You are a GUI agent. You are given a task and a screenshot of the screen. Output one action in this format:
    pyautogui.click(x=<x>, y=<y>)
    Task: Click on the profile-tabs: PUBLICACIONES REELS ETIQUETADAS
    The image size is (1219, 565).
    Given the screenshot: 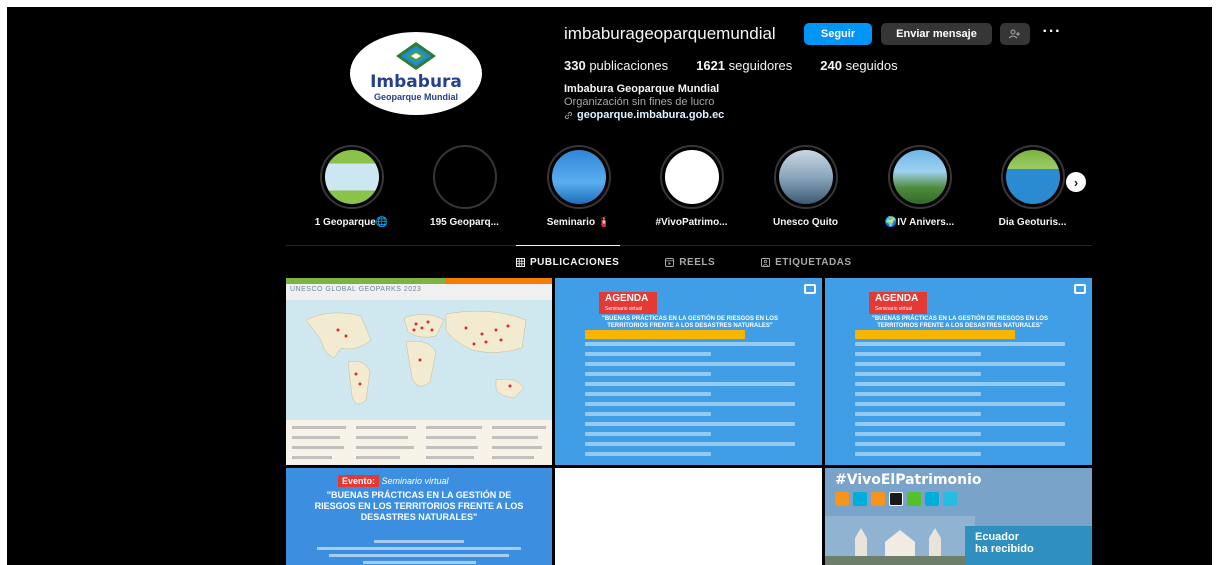 What is the action you would take?
    pyautogui.click(x=707, y=262)
    